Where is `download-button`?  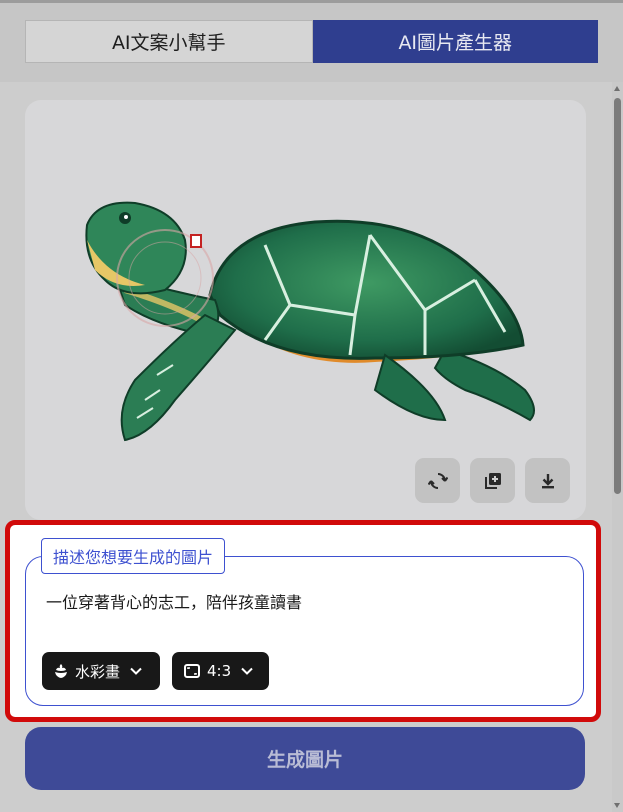
download-button is located at coordinates (547, 480).